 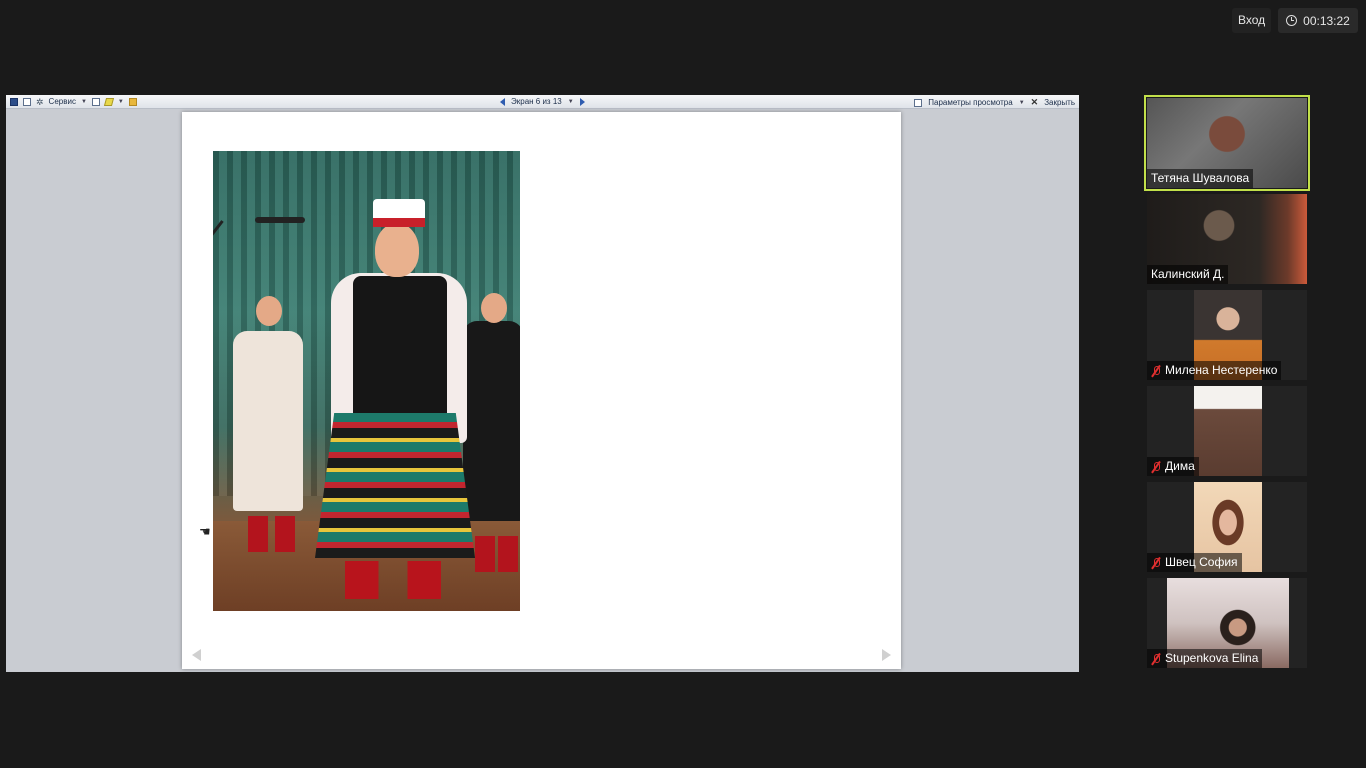 I want to click on participant-tile: Швец София, so click(x=1227, y=527).